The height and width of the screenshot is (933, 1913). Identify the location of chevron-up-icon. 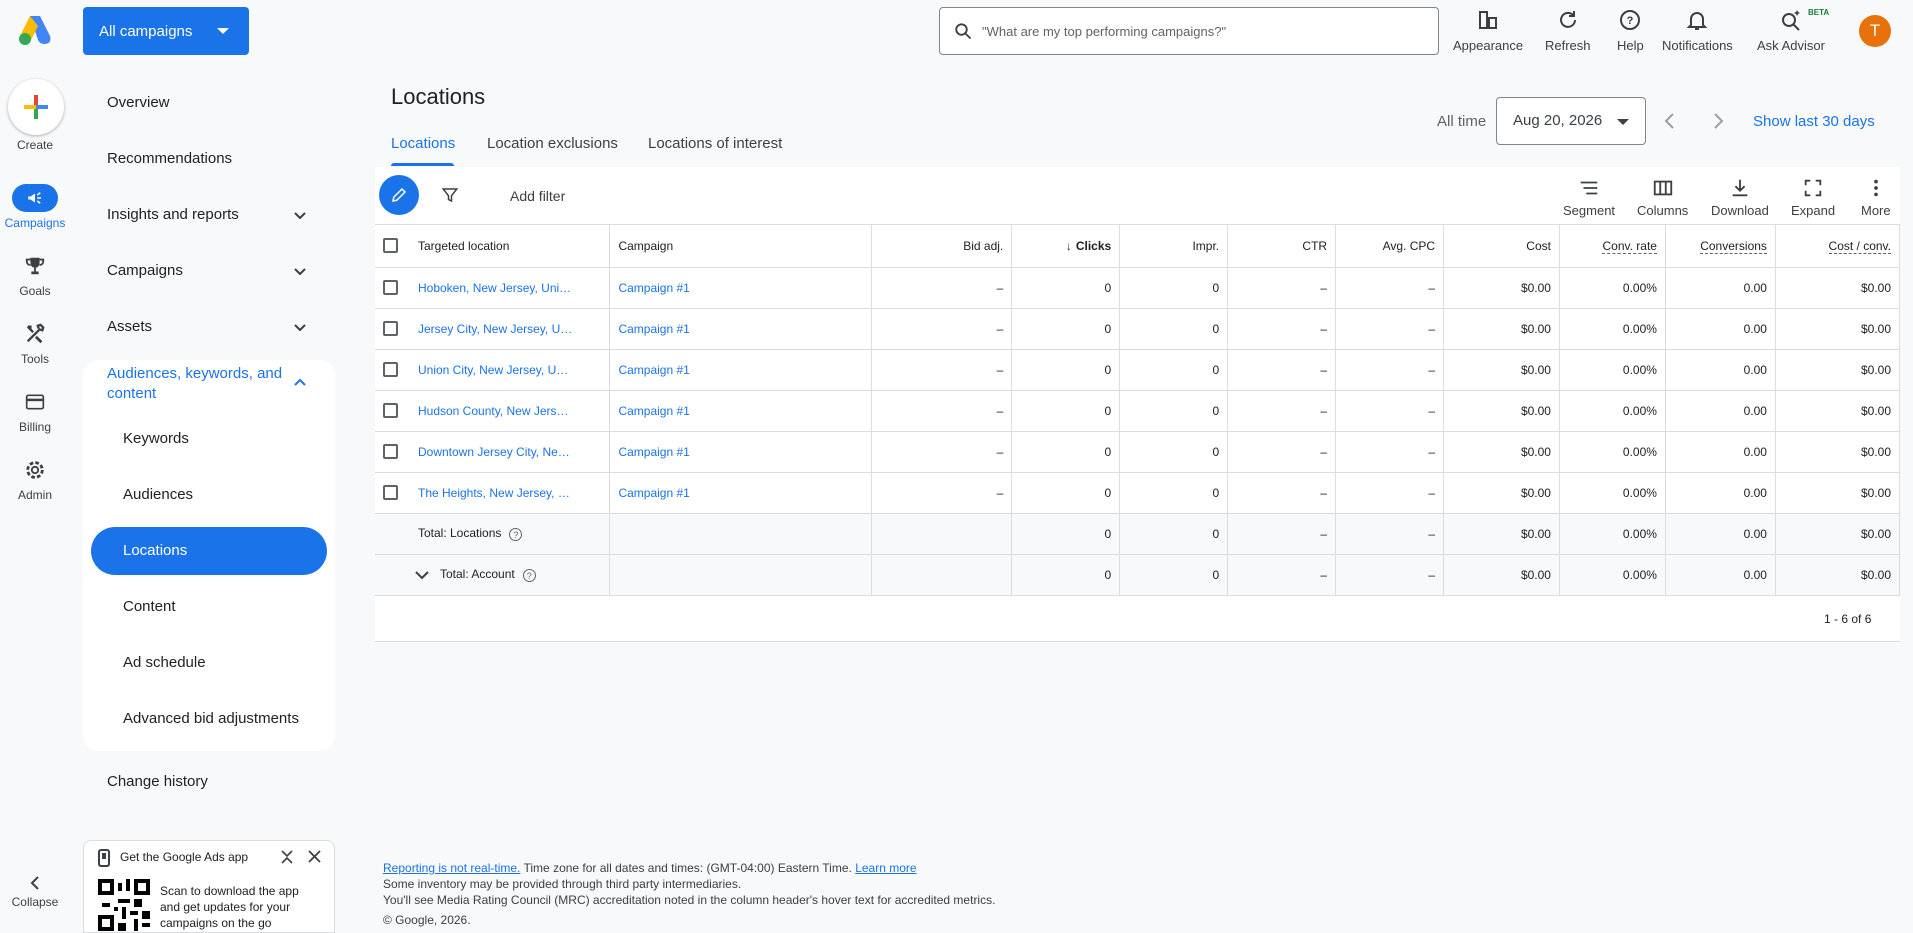
(300, 382).